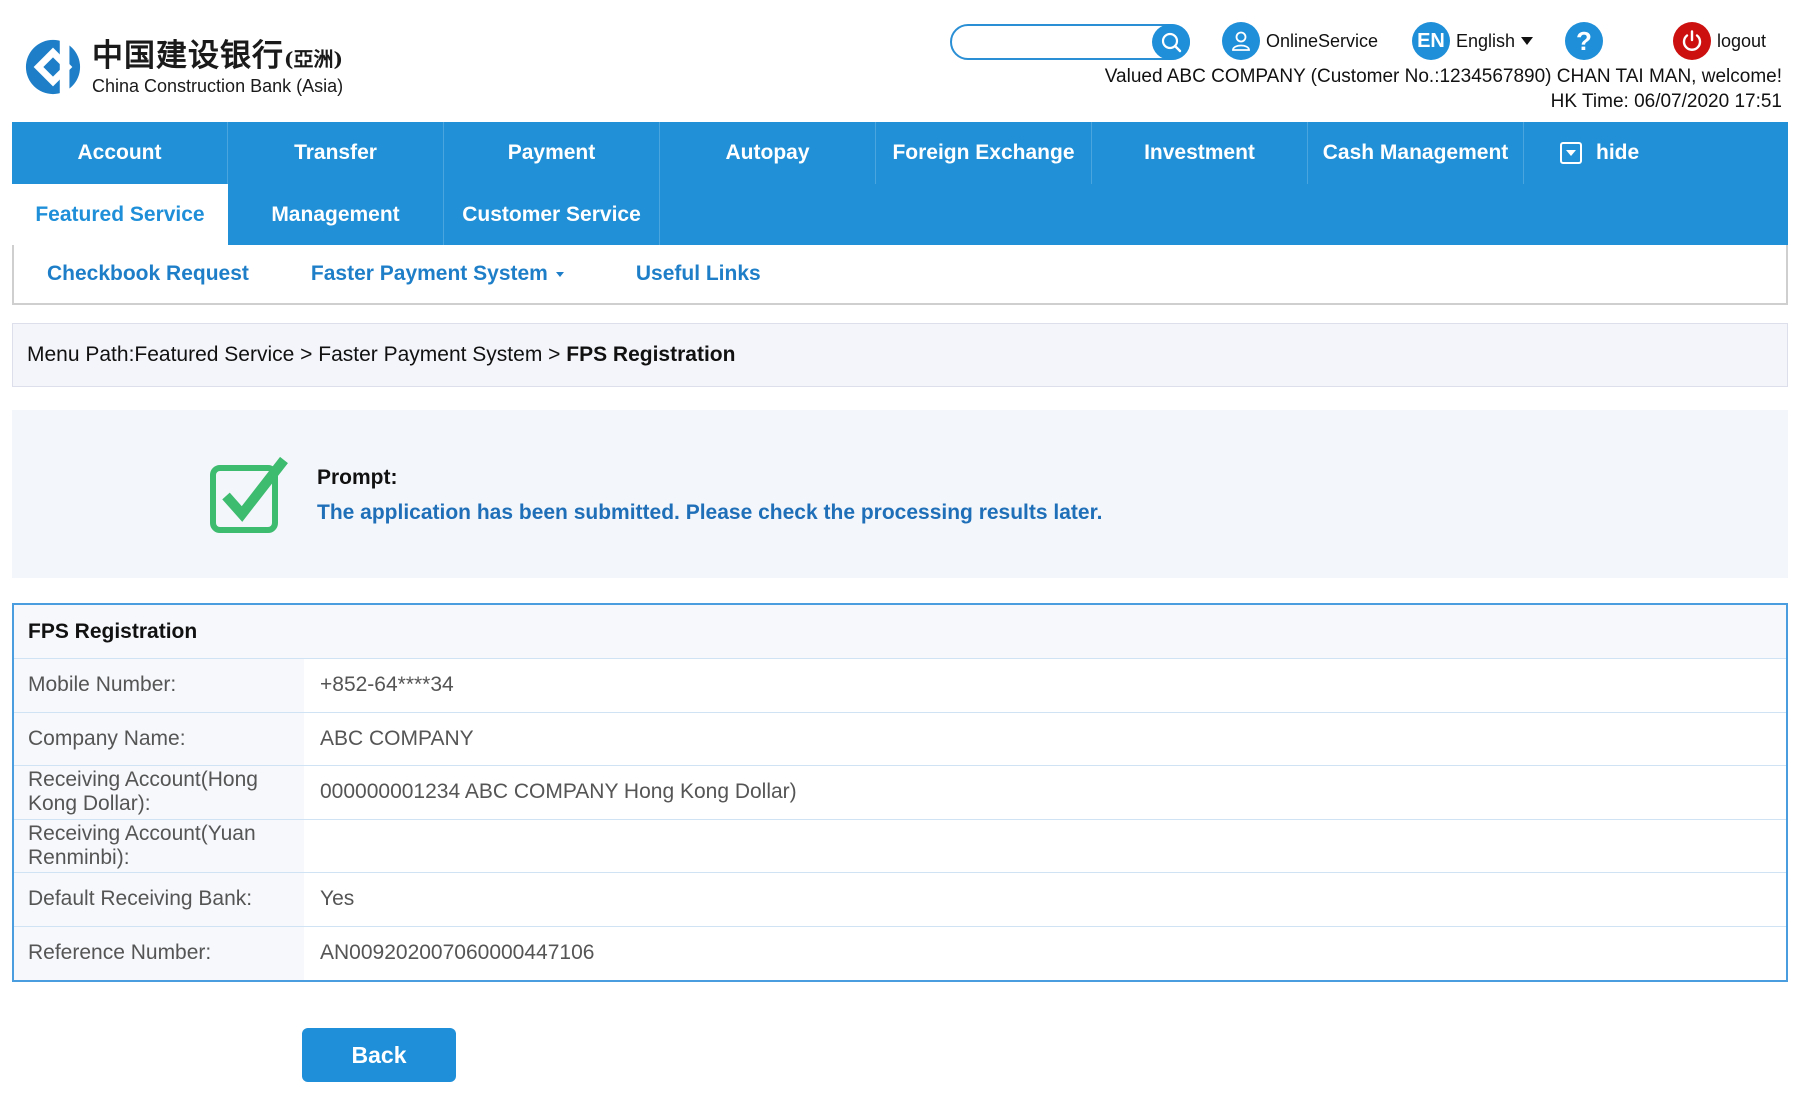 The height and width of the screenshot is (1120, 1800). I want to click on detail-label: Reference Number:, so click(159, 953).